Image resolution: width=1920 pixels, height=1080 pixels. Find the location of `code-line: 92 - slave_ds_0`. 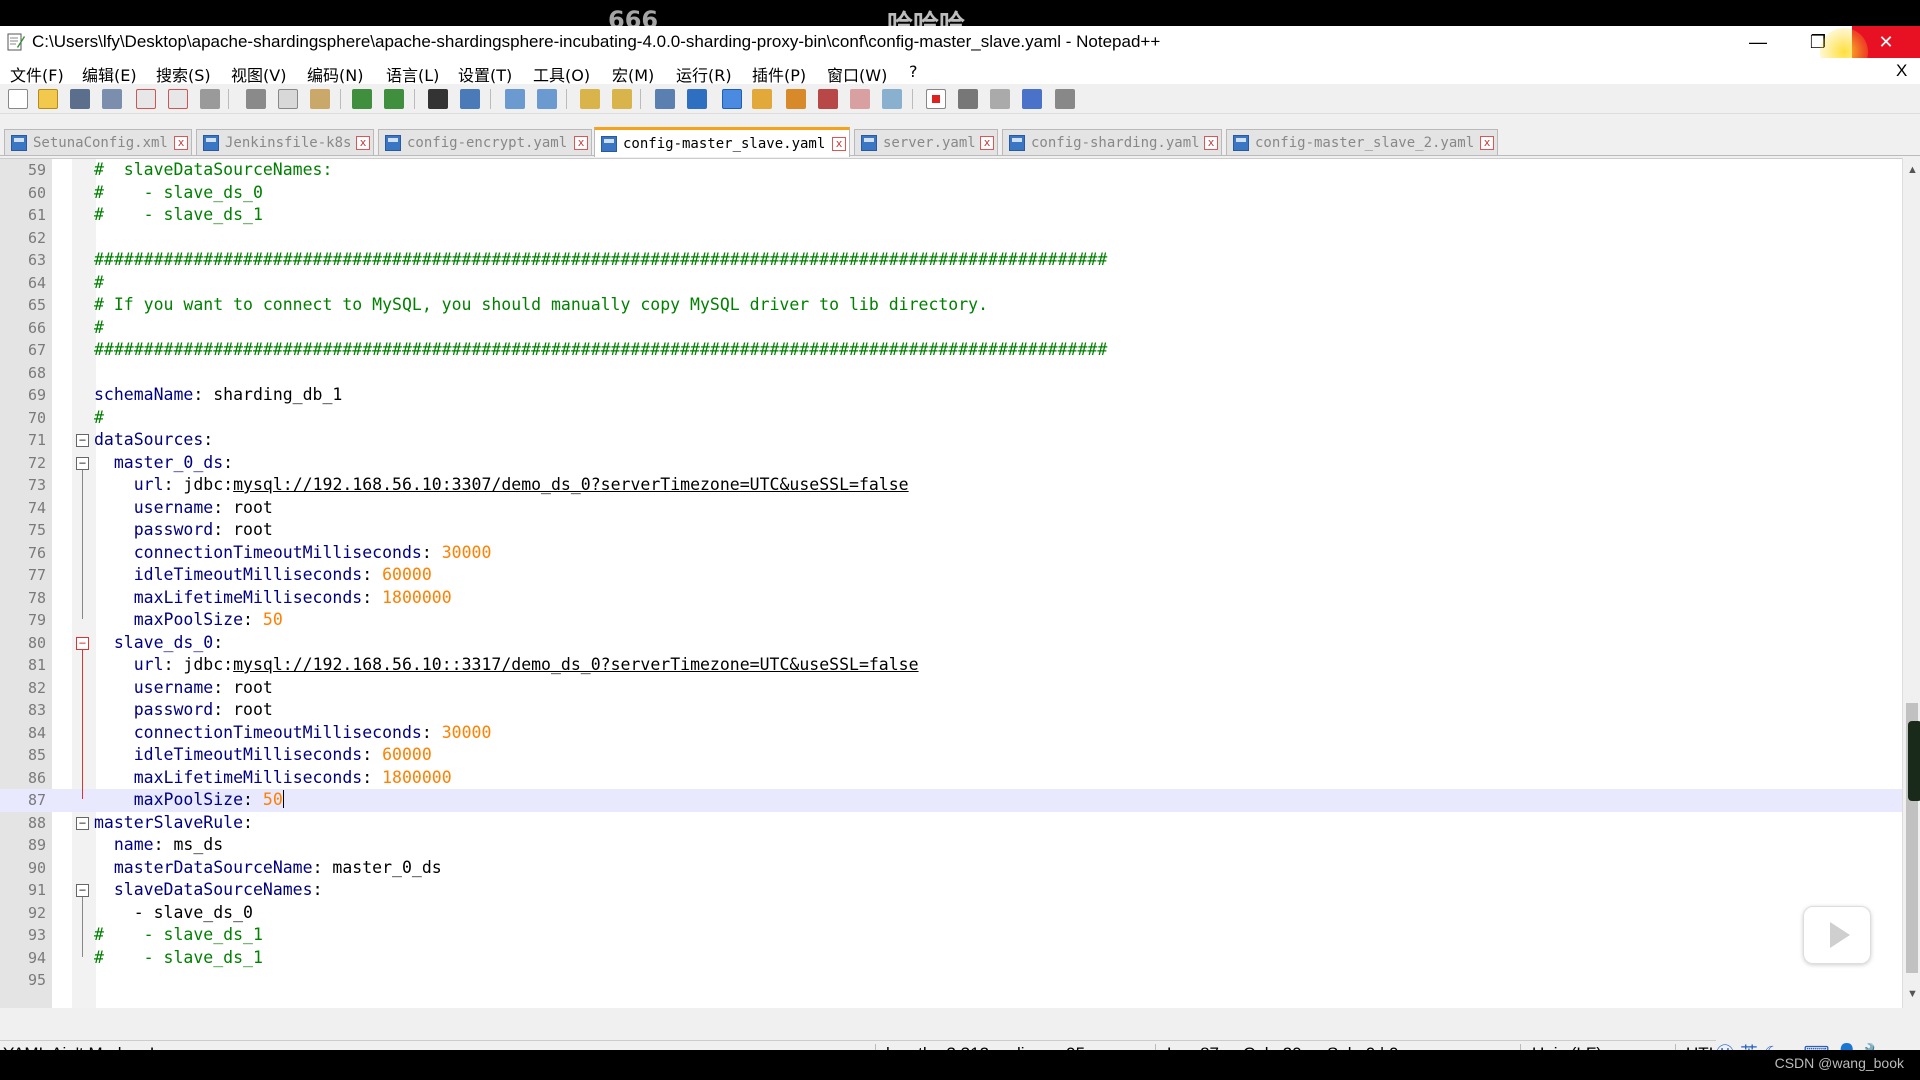

code-line: 92 - slave_ds_0 is located at coordinates (951, 913).